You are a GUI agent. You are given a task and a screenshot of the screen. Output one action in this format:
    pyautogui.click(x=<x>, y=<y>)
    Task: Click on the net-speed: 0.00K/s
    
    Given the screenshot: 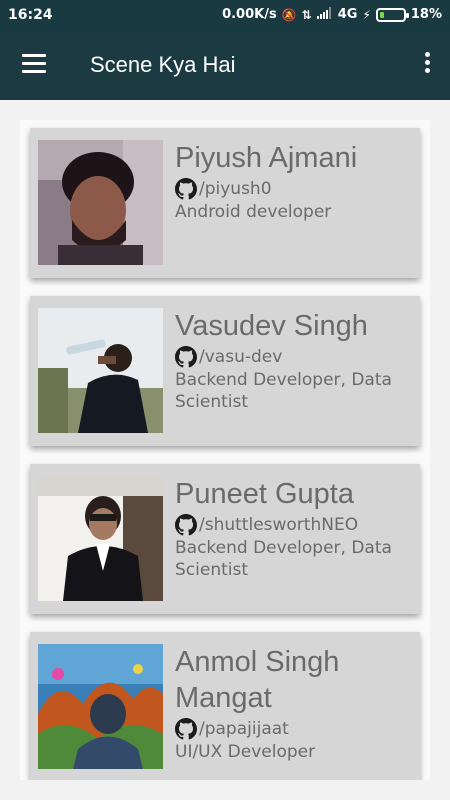 What is the action you would take?
    pyautogui.click(x=249, y=14)
    